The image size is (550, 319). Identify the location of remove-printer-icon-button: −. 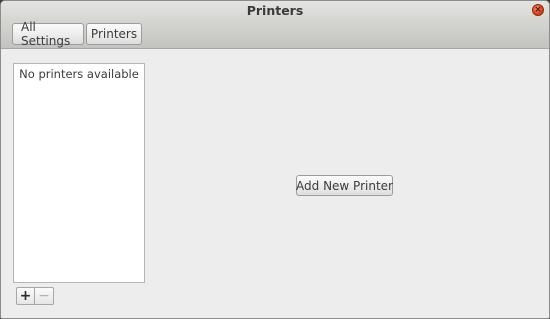
(44, 296).